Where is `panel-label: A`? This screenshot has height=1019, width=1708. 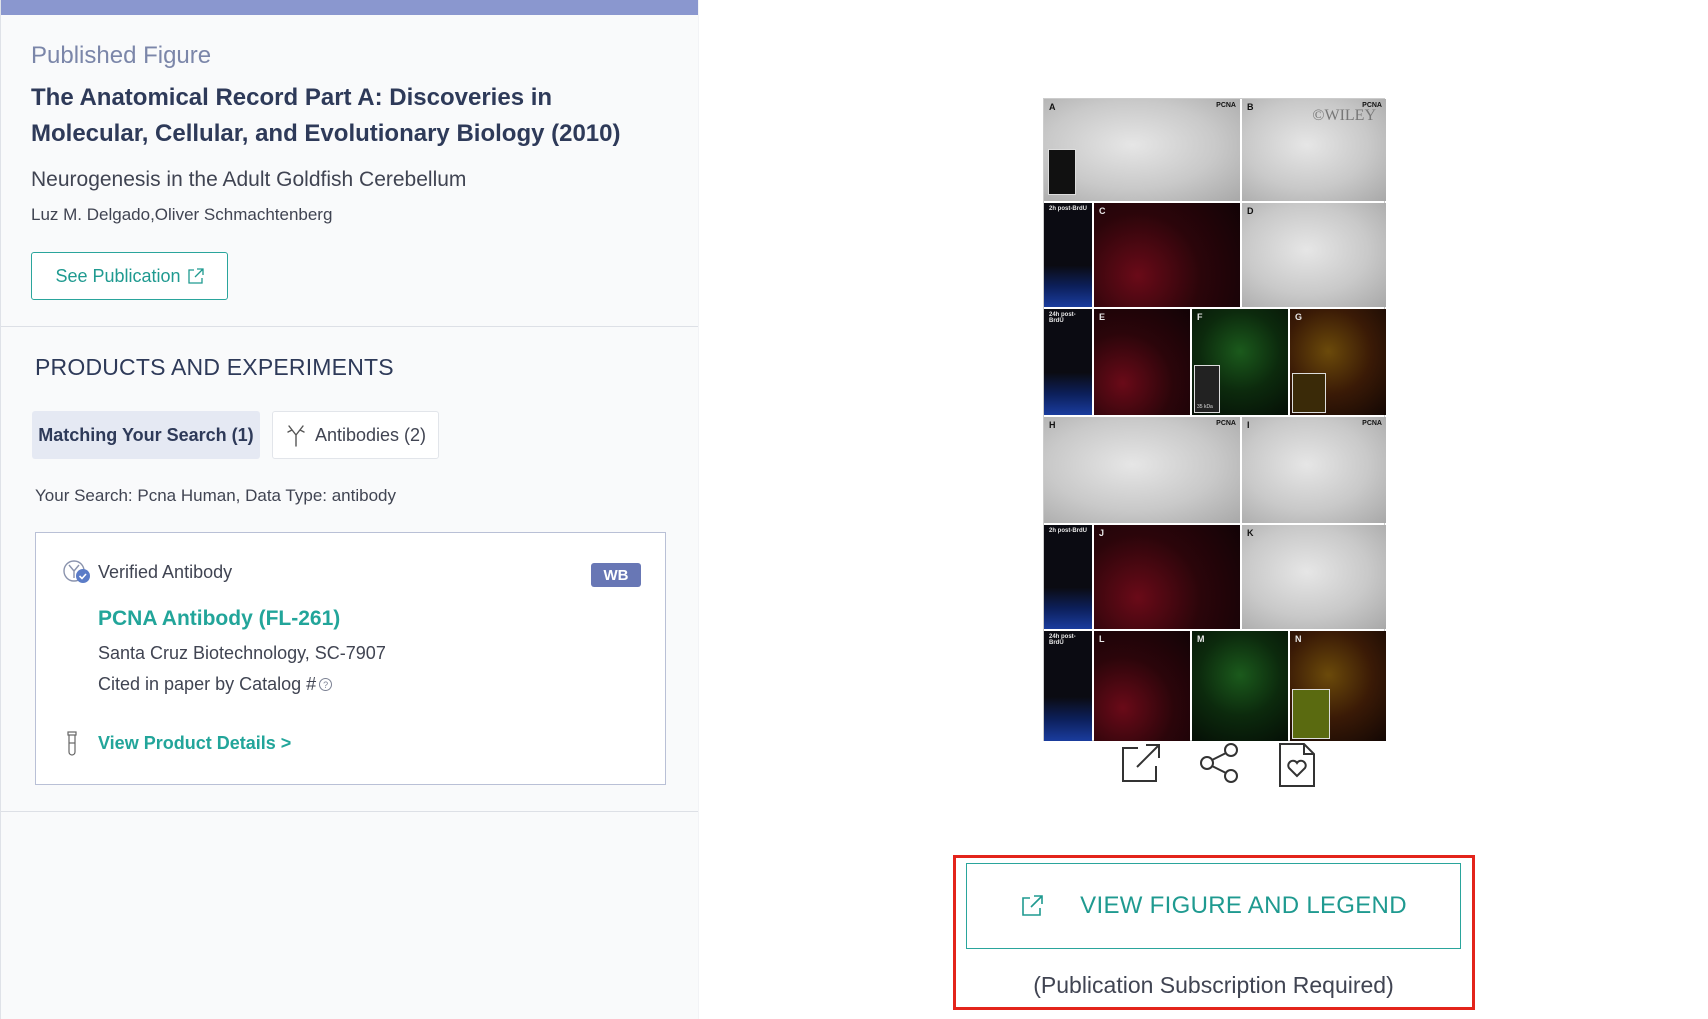 panel-label: A is located at coordinates (1052, 107).